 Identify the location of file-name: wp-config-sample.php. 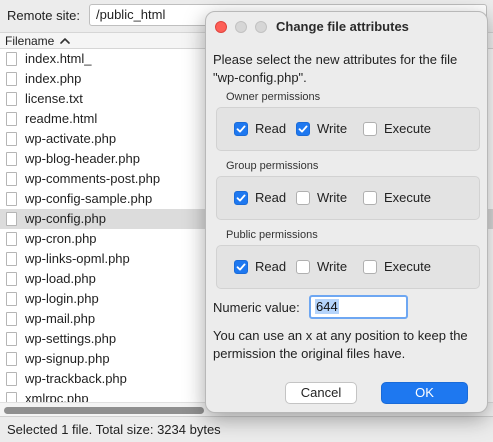
(89, 198).